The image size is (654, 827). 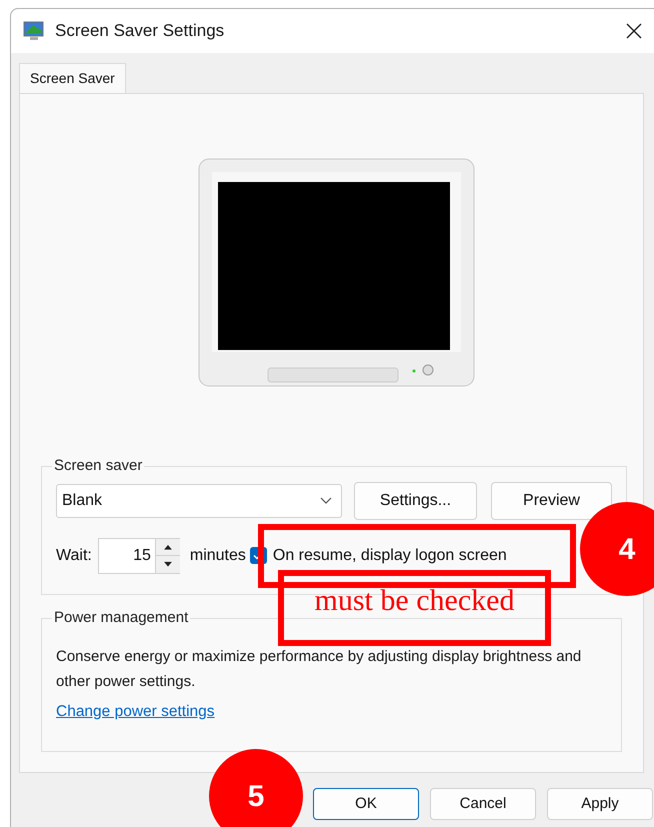 What do you see at coordinates (414, 602) in the screenshot?
I see `note-text: must be checked` at bounding box center [414, 602].